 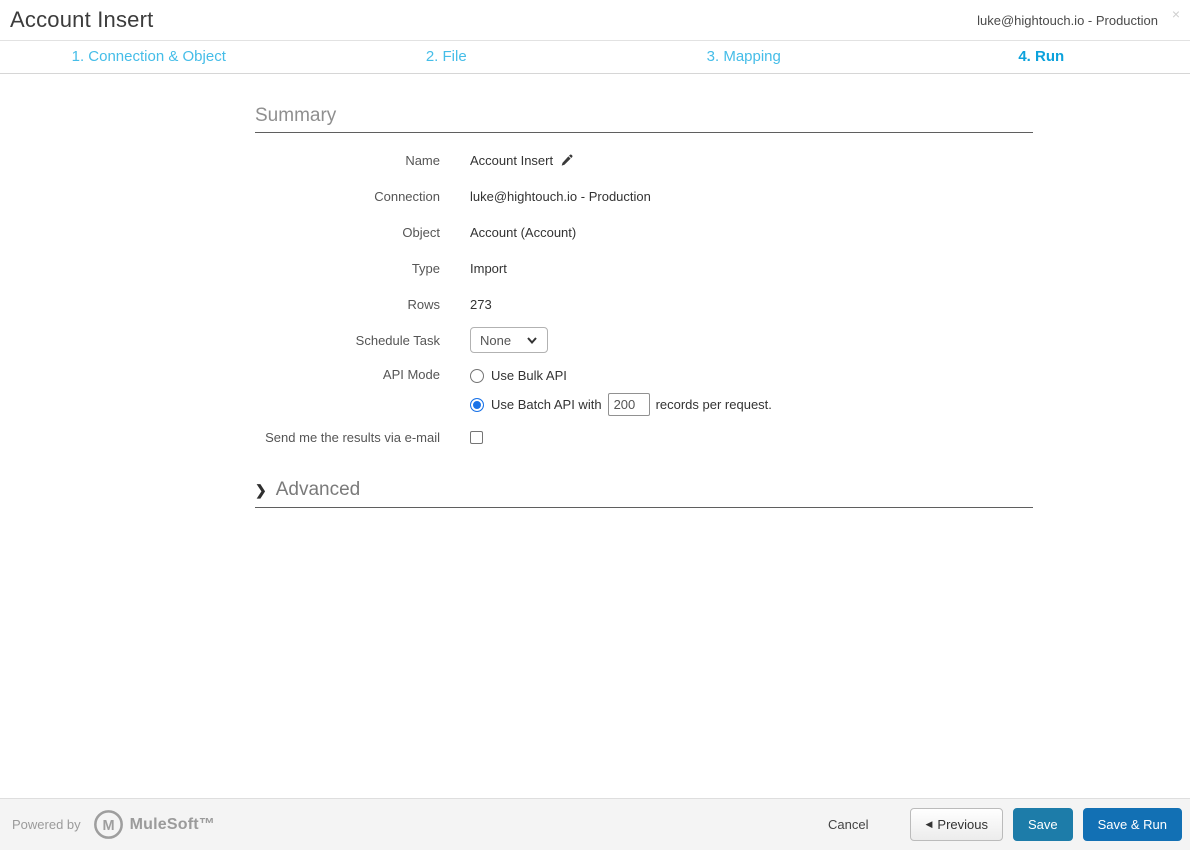 What do you see at coordinates (929, 824) in the screenshot?
I see `previous-arrow-icon: ◀` at bounding box center [929, 824].